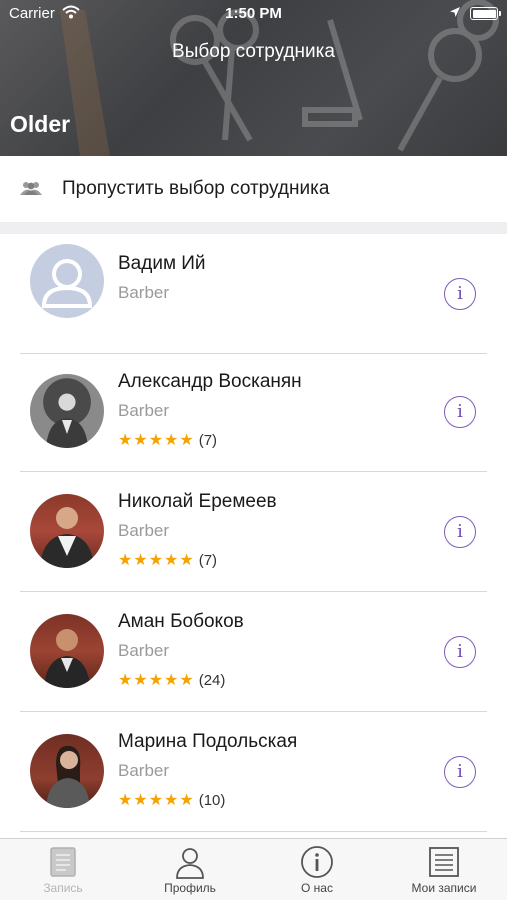 The image size is (507, 900). I want to click on tab-bar: Запись Профиль О нас Мои записи, so click(253, 869).